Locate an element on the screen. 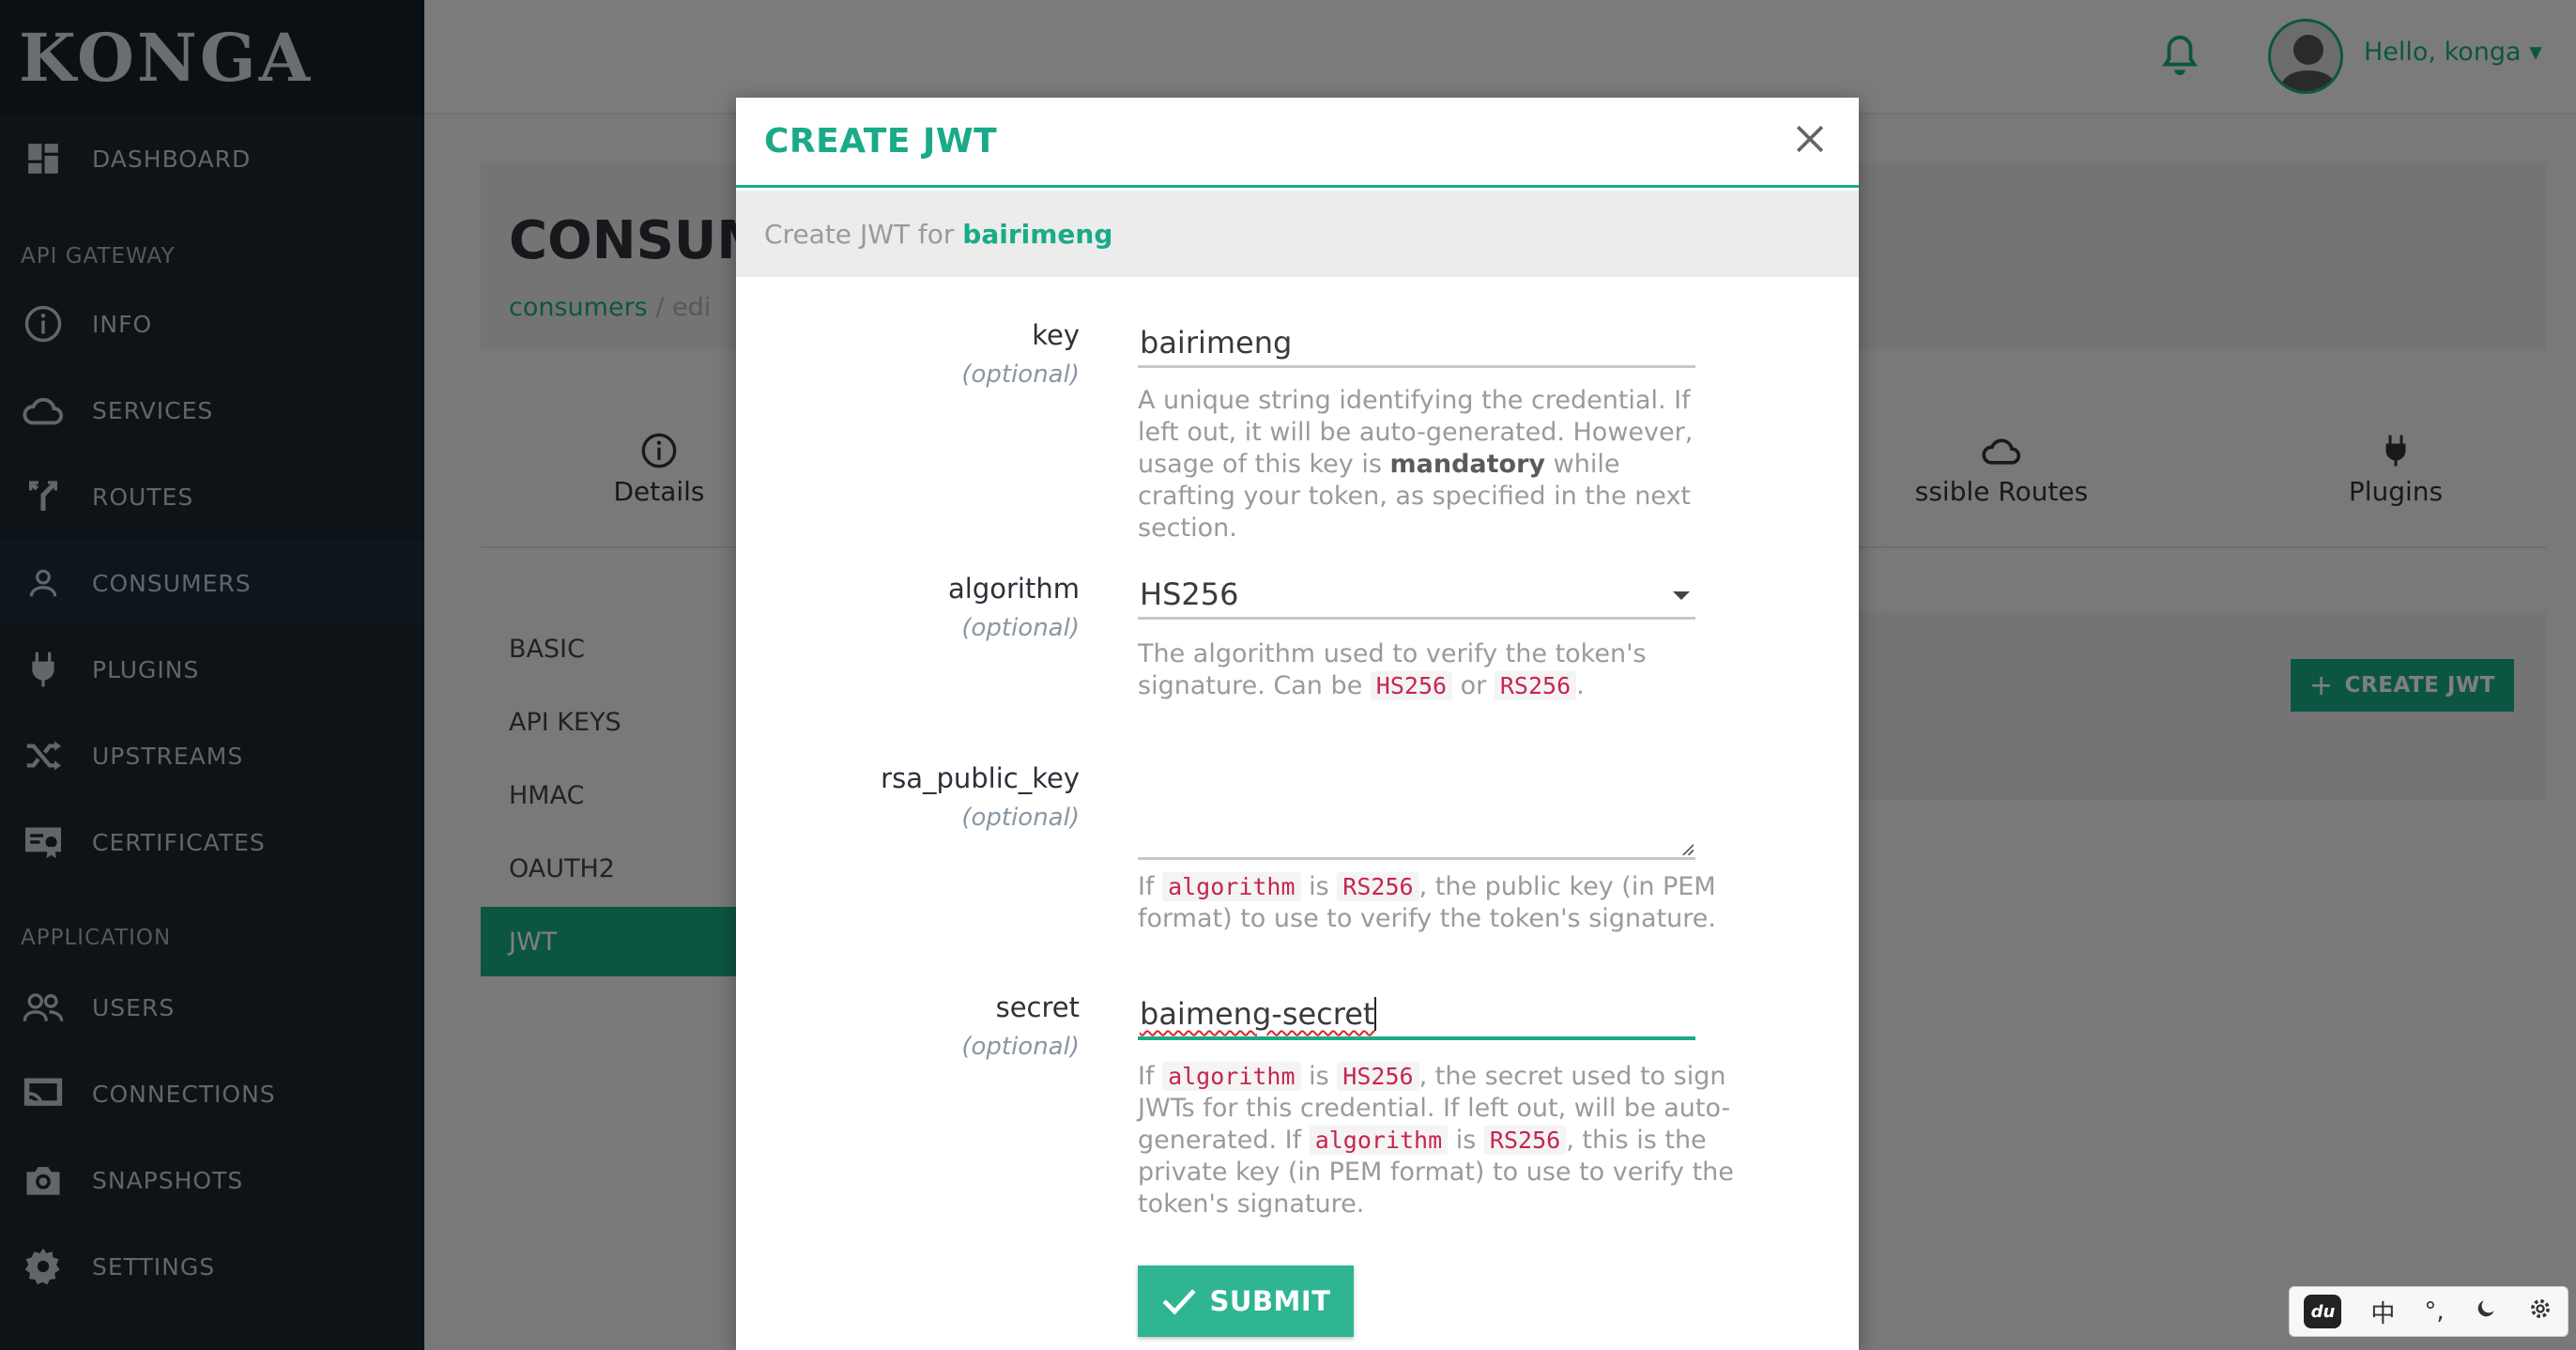 Image resolution: width=2576 pixels, height=1350 pixels. algorithm-label: algorithm is located at coordinates (1014, 589).